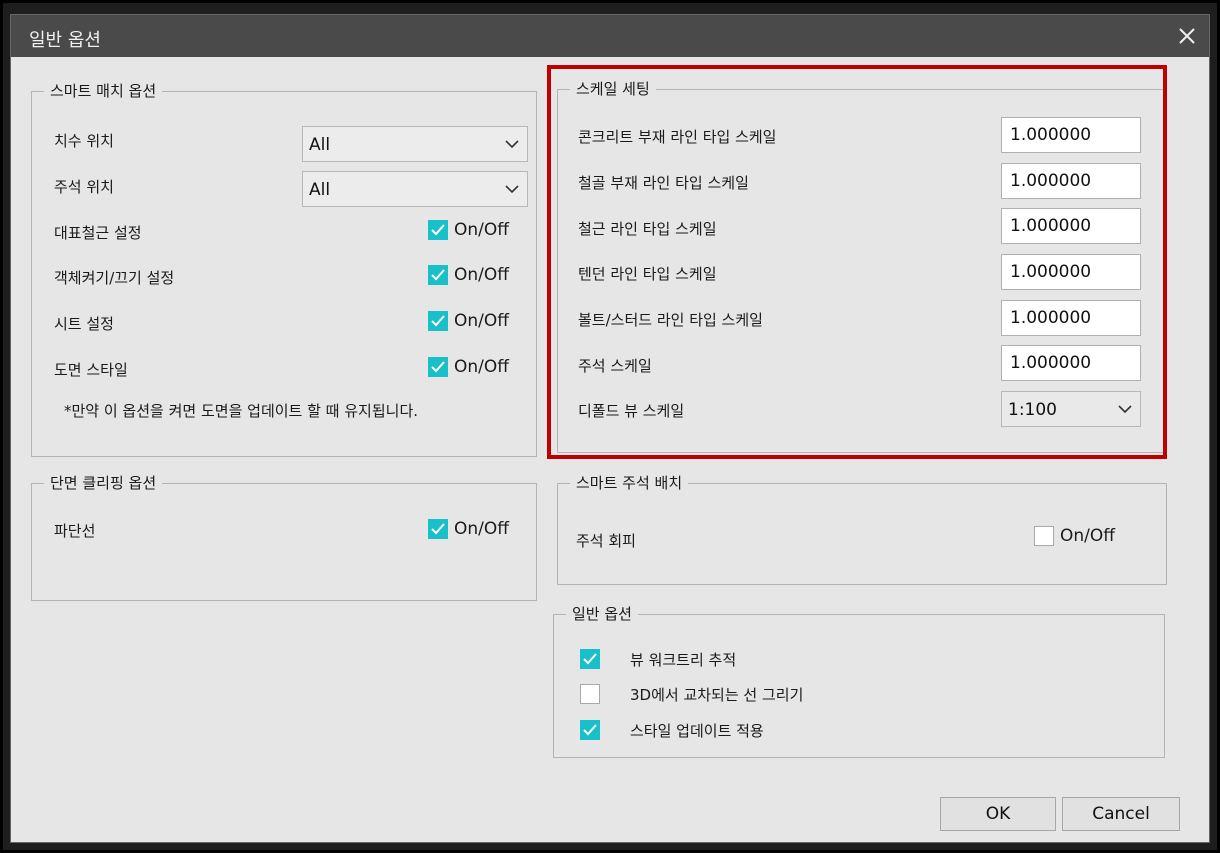 The height and width of the screenshot is (853, 1220). What do you see at coordinates (610, 36) in the screenshot?
I see `title-bar: 일반 옵션` at bounding box center [610, 36].